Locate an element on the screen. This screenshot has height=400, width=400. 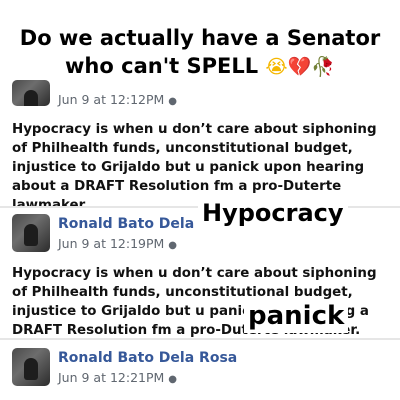
crying-face-icon: 😭 is located at coordinates (276, 67).